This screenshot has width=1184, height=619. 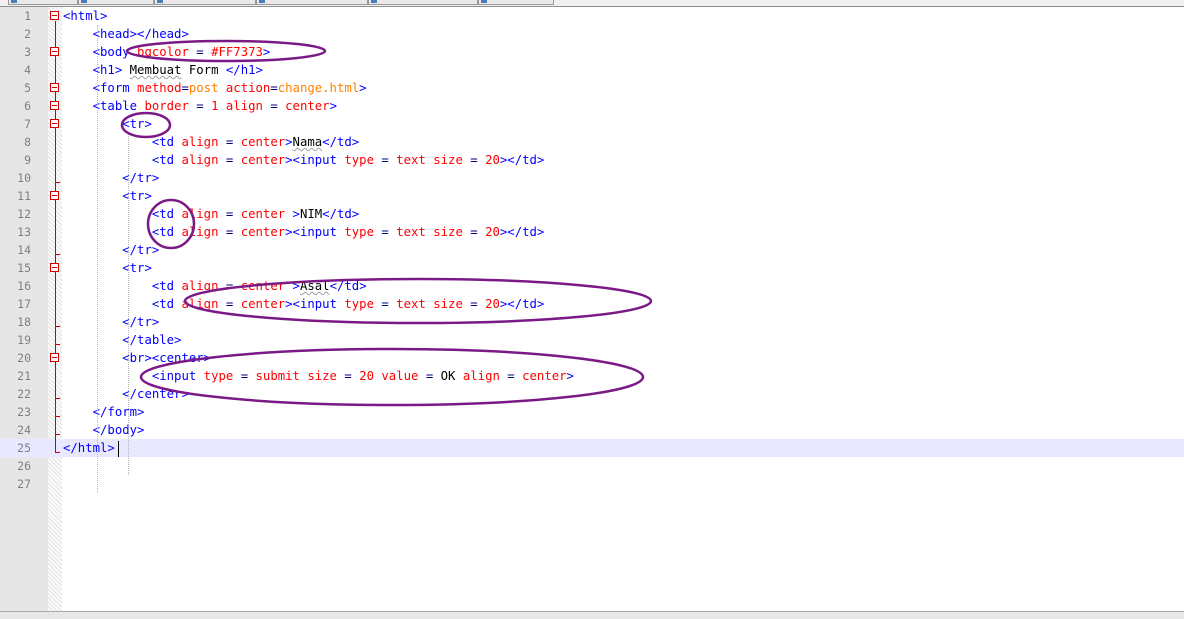 What do you see at coordinates (448, 376) in the screenshot?
I see `code-token: OK` at bounding box center [448, 376].